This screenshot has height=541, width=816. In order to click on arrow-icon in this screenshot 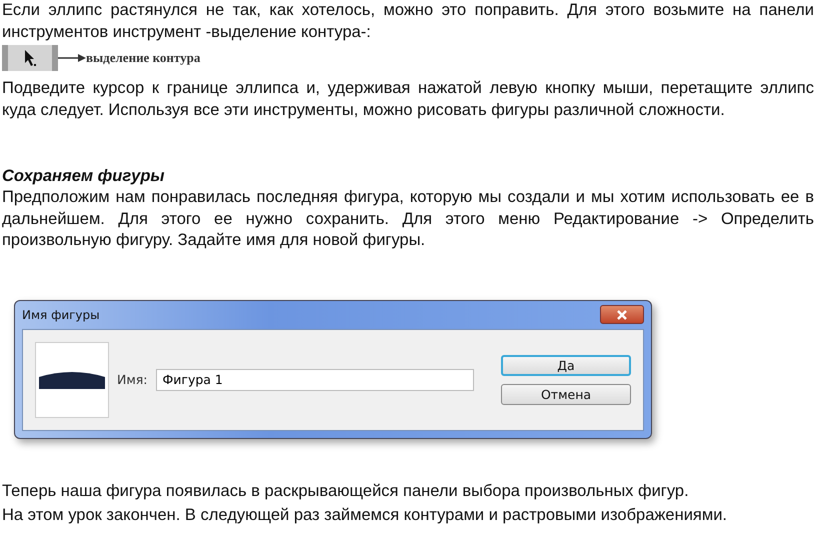, I will do `click(72, 58)`.